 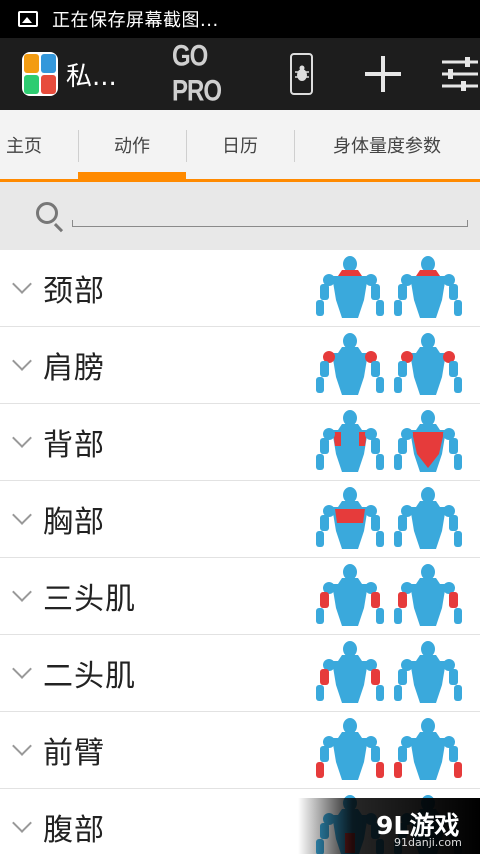 What do you see at coordinates (240, 519) in the screenshot?
I see `muscle-group-row: 胸部` at bounding box center [240, 519].